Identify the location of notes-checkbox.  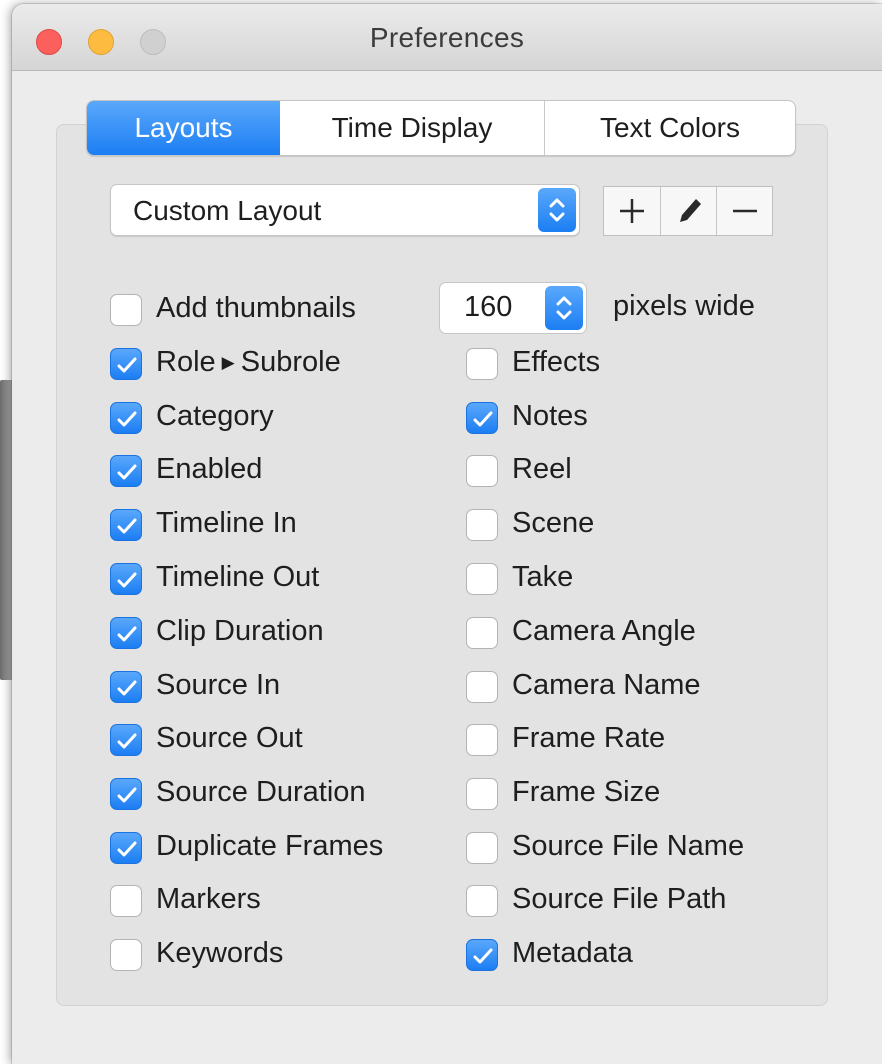
(482, 418).